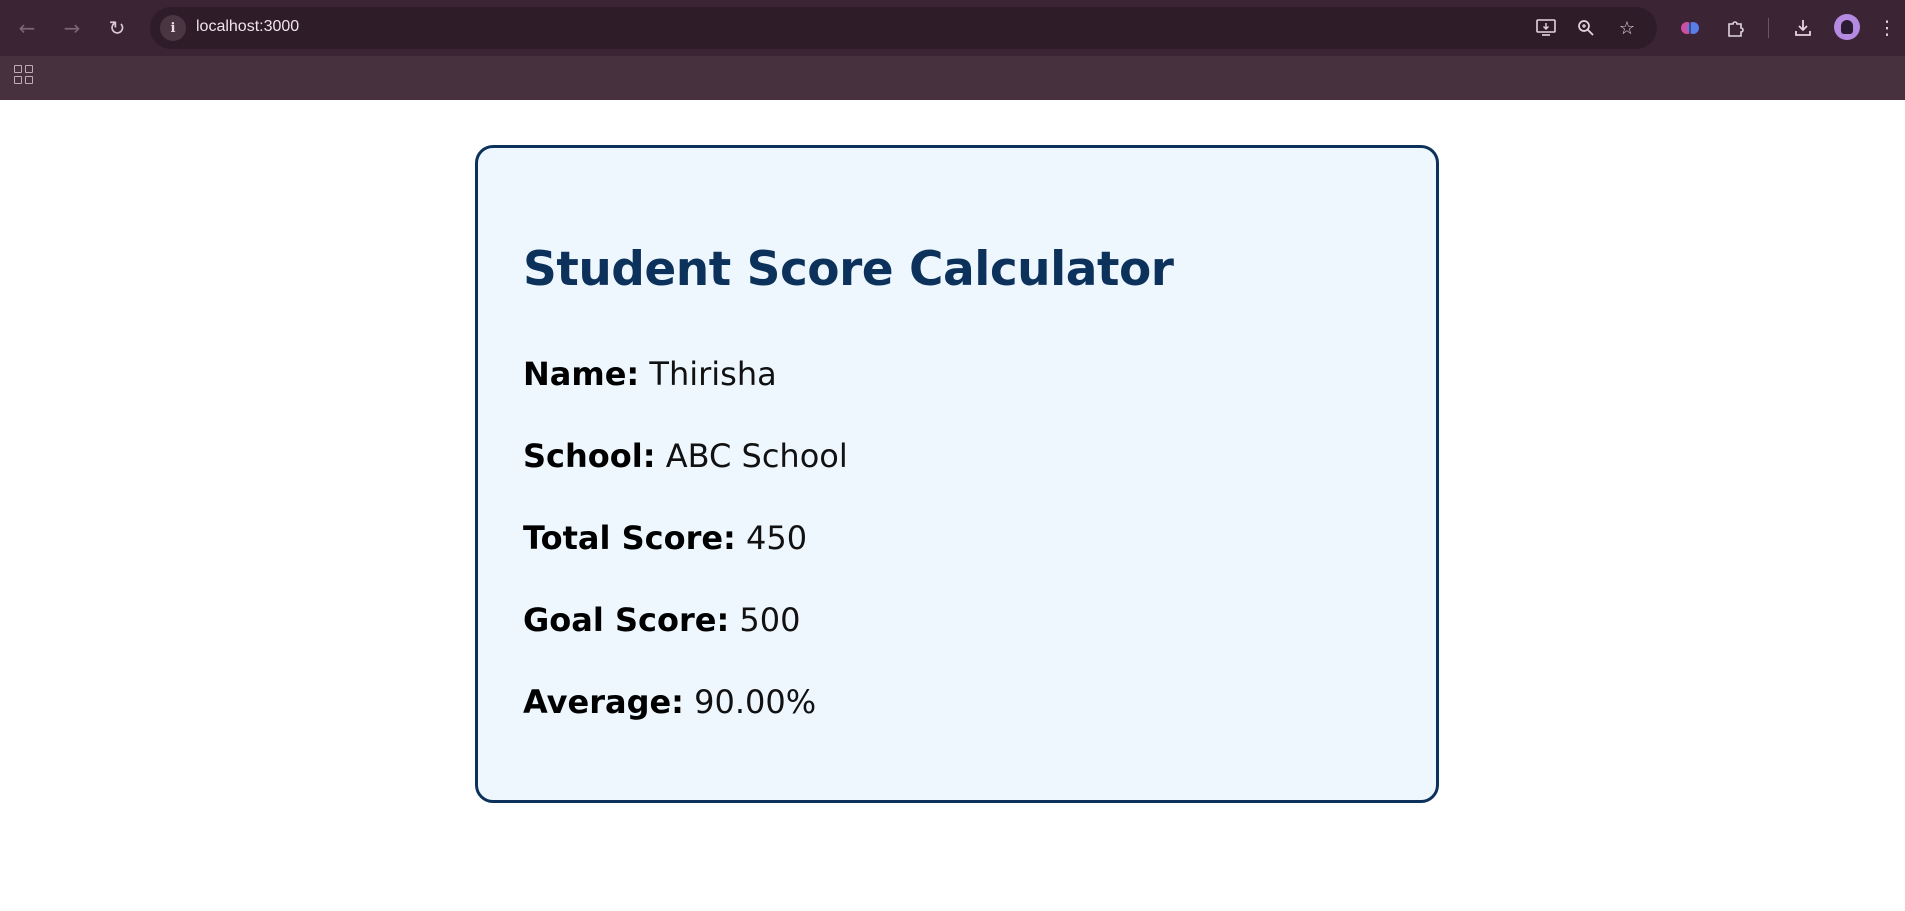 The width and height of the screenshot is (1905, 911). I want to click on zoom-icon, so click(1586, 28).